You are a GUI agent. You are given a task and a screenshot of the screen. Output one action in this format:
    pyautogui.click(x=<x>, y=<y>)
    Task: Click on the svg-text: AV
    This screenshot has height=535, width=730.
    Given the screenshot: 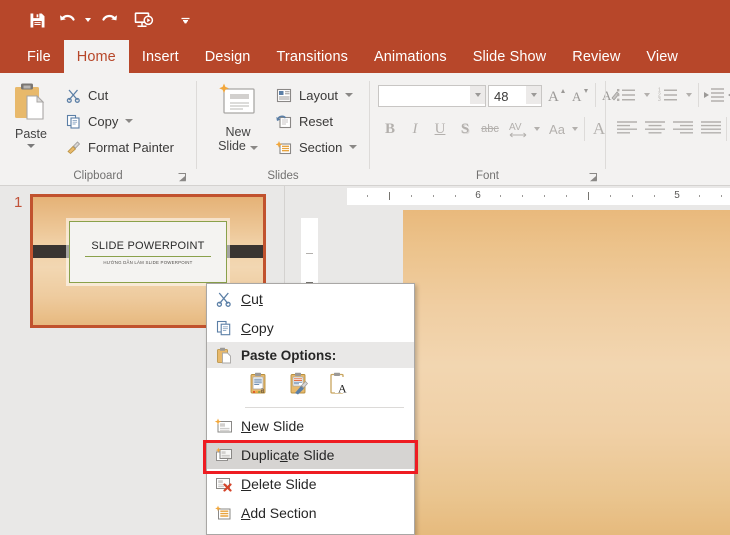 What is the action you would take?
    pyautogui.click(x=515, y=127)
    